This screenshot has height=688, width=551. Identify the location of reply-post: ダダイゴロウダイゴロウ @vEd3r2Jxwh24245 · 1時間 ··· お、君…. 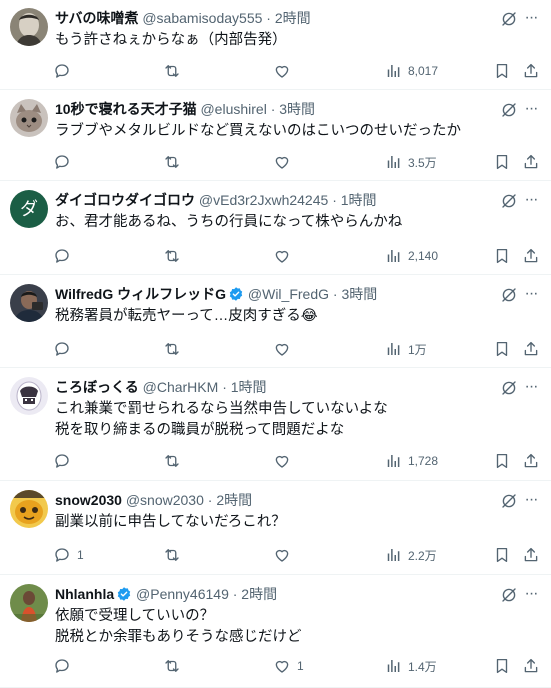
(275, 228).